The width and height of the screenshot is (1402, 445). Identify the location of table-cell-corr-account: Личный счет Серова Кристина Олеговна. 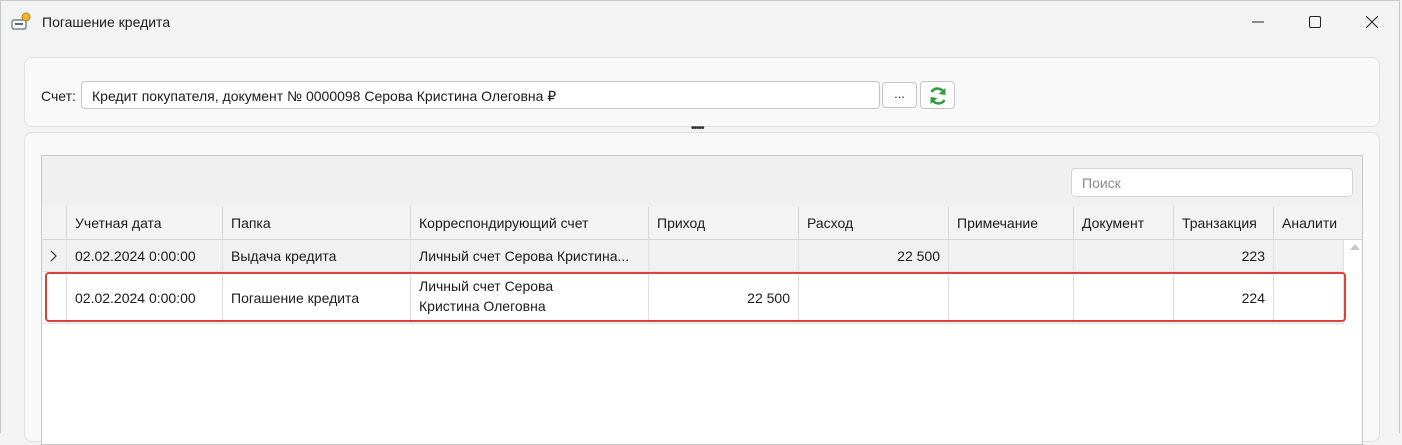
(530, 298).